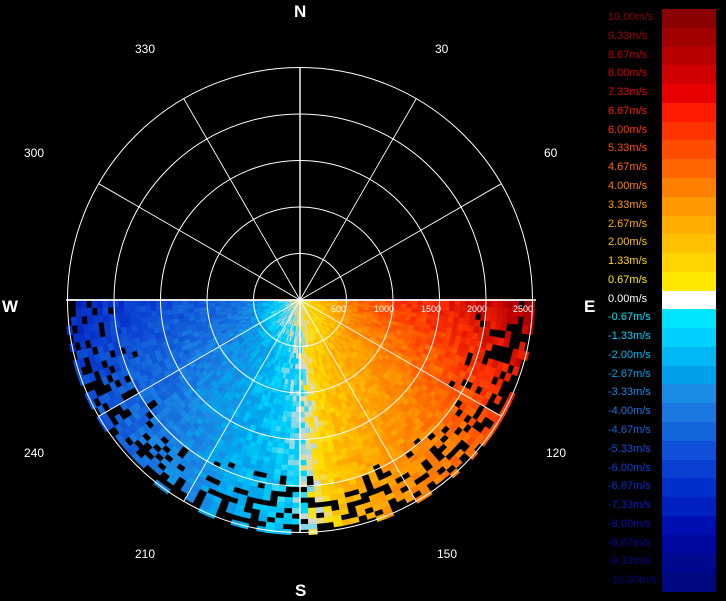 This screenshot has width=726, height=601. What do you see at coordinates (629, 543) in the screenshot?
I see `scale-label: -8.67m/s` at bounding box center [629, 543].